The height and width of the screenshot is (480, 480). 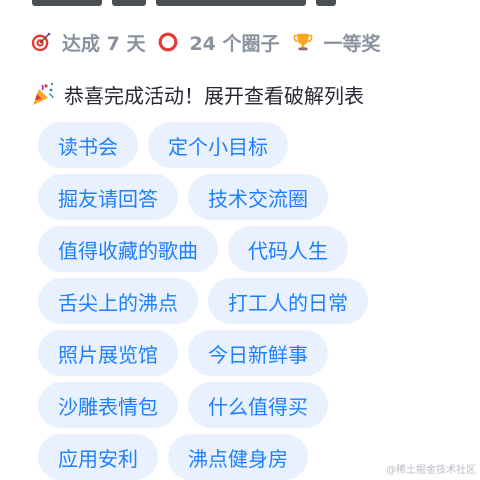 What do you see at coordinates (288, 301) in the screenshot?
I see `circle-tag: 打工人的日常` at bounding box center [288, 301].